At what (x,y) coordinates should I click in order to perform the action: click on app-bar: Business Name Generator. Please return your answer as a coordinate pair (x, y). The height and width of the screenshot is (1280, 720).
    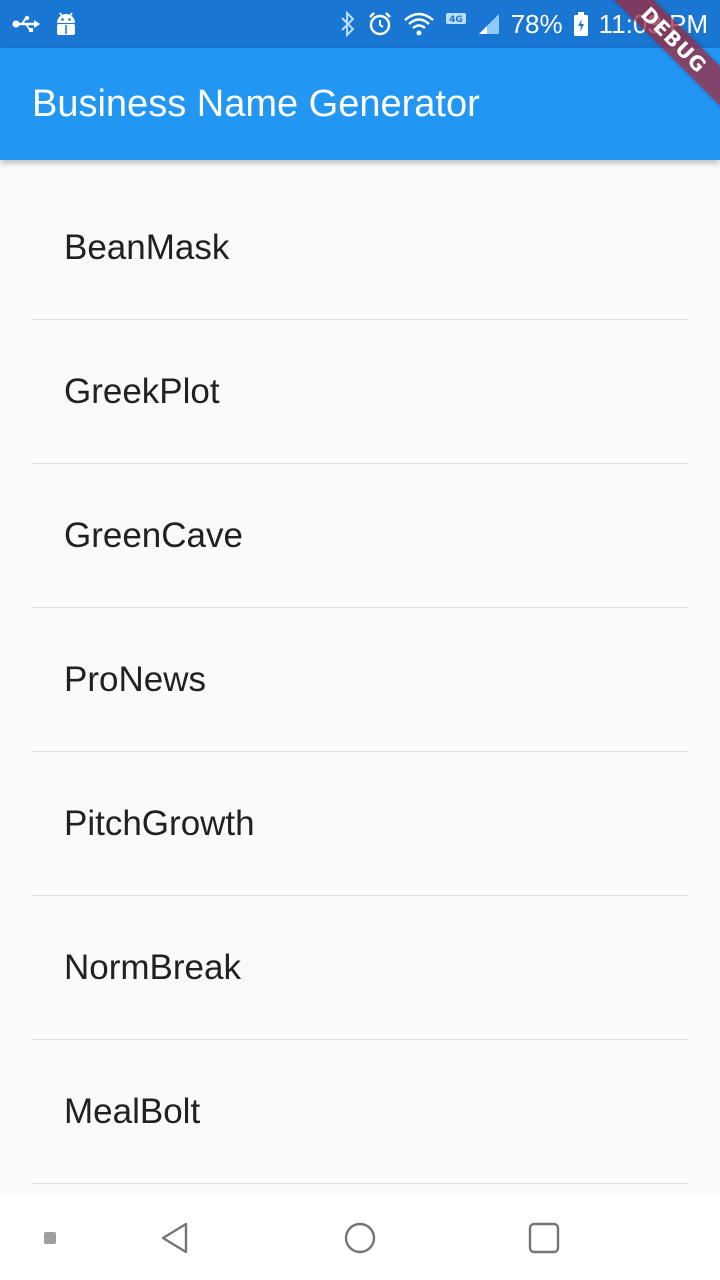
    Looking at the image, I should click on (360, 104).